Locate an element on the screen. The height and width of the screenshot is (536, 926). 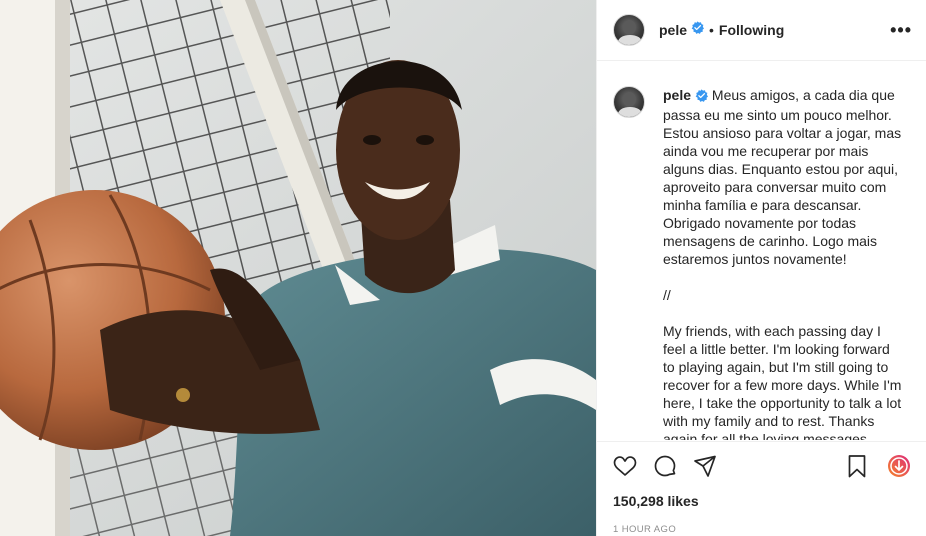
avatar is located at coordinates (629, 30).